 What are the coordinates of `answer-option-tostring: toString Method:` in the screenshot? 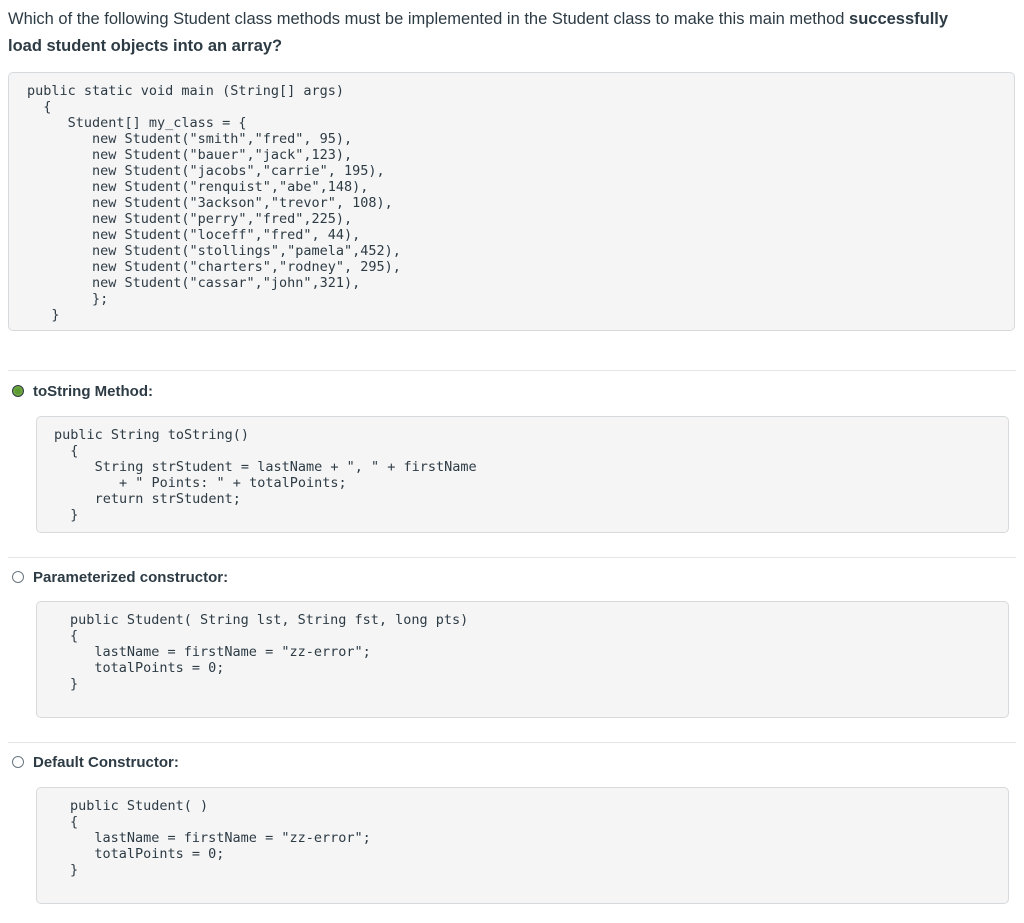 It's located at (82, 391).